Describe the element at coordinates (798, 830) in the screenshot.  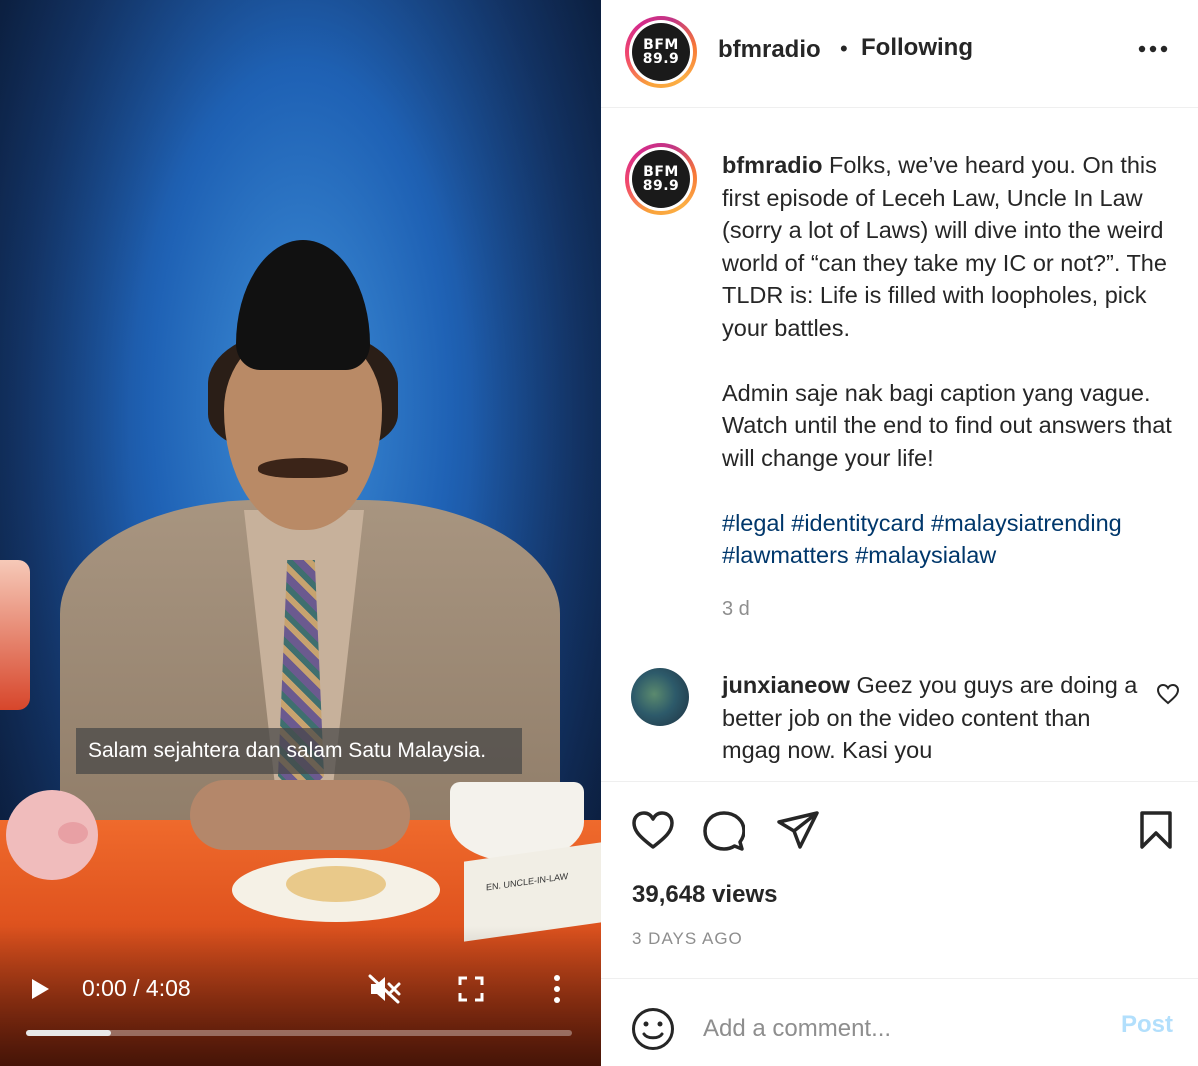
I see `share-send-icon` at that location.